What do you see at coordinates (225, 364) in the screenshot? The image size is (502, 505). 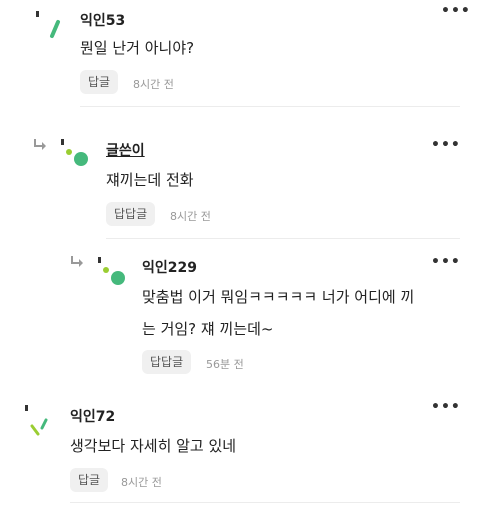 I see `comment-time: 56분 전` at bounding box center [225, 364].